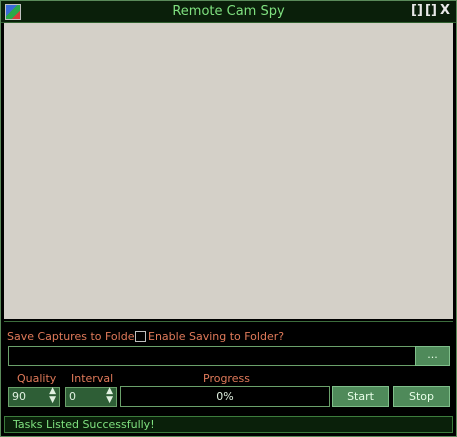 The image size is (457, 437). What do you see at coordinates (226, 378) in the screenshot?
I see `progress-label: Progress` at bounding box center [226, 378].